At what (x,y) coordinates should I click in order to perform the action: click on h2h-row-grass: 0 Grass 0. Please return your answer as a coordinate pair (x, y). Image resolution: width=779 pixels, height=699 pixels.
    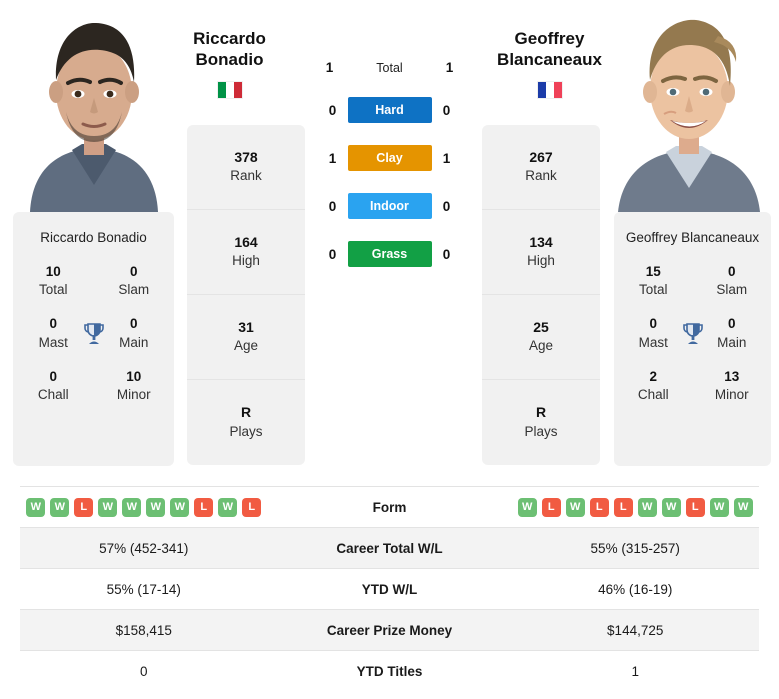
    Looking at the image, I should click on (390, 254).